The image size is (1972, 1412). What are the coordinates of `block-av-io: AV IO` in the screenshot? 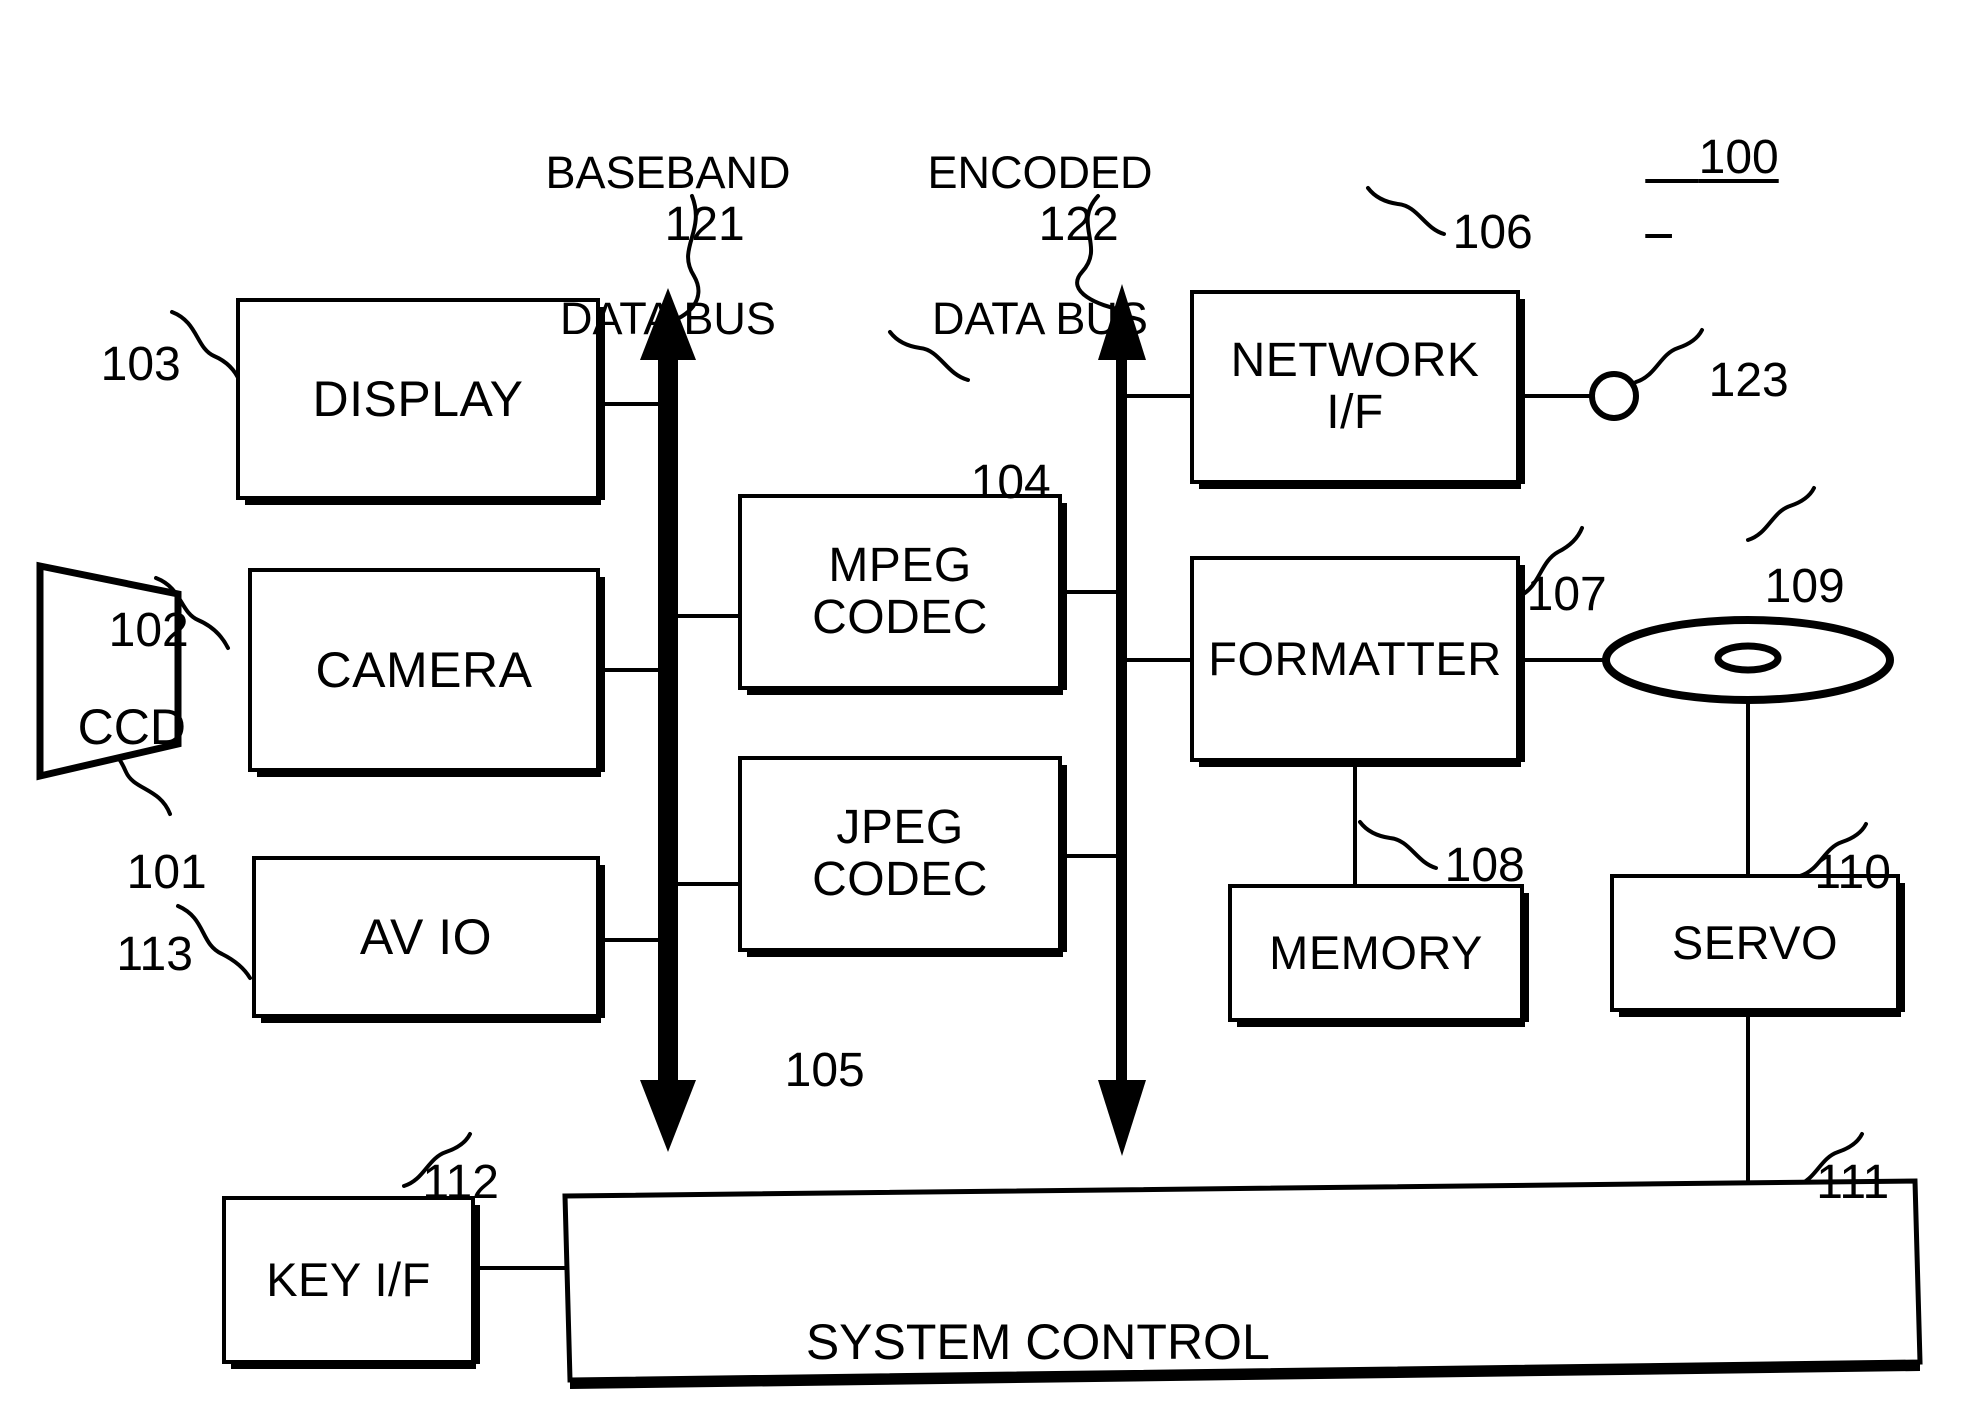 It's located at (428, 939).